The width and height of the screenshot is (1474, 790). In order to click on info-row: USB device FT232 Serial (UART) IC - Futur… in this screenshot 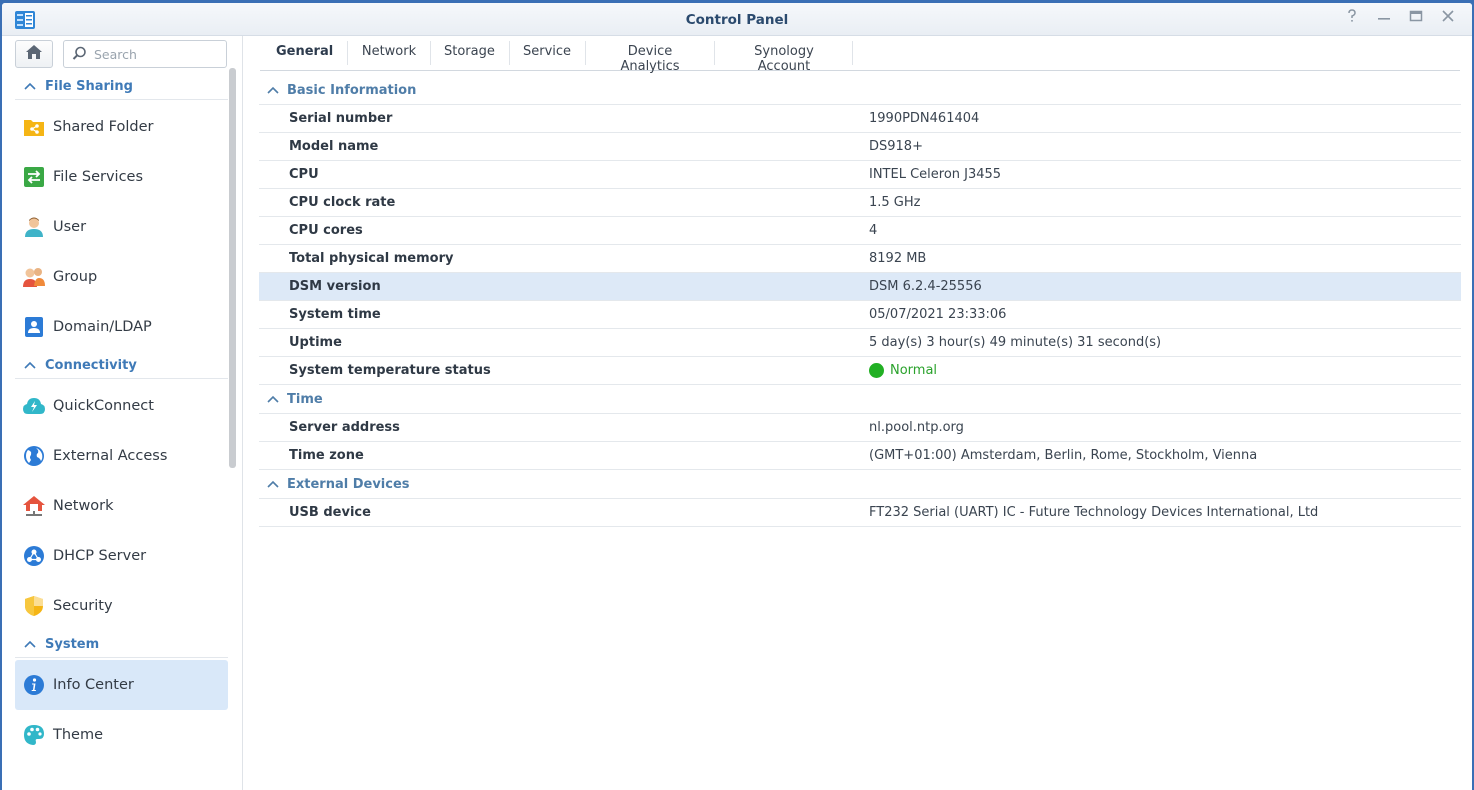, I will do `click(860, 513)`.